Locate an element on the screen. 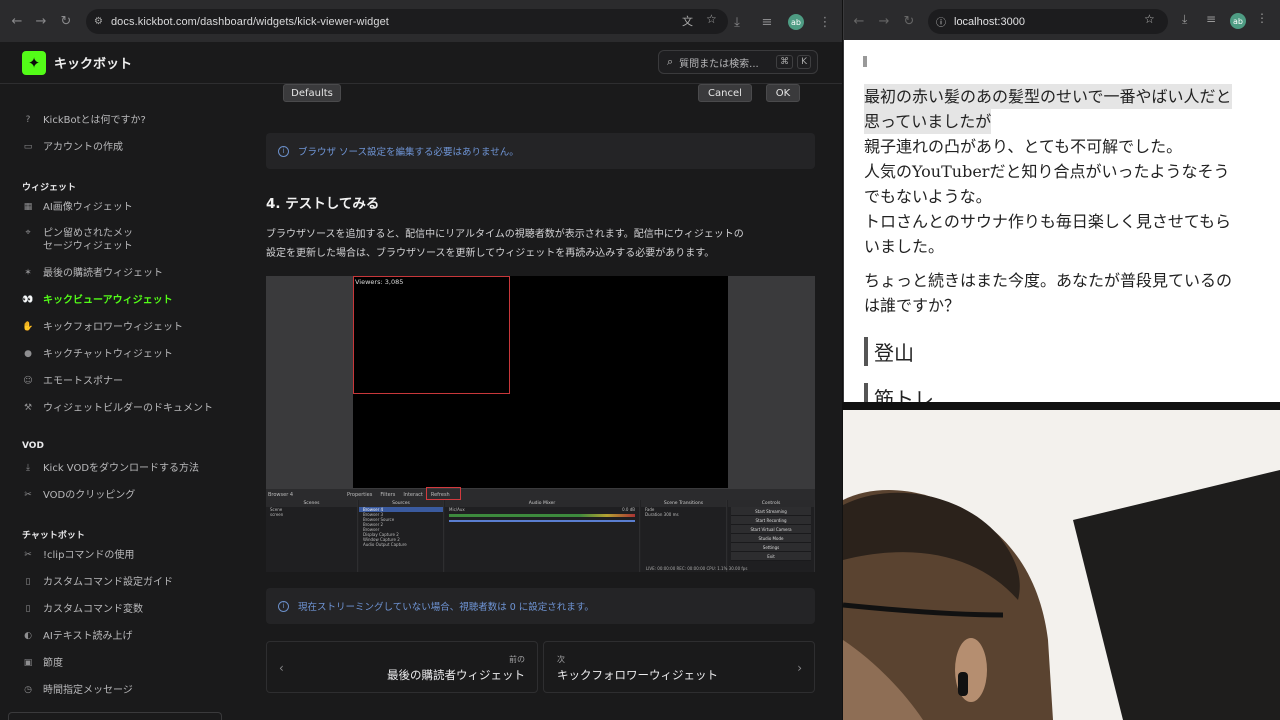 Image resolution: width=1280 pixels, height=720 pixels. sidebar-item-last-subscriber-widget: ✶ 最後の購読者ウィジェット is located at coordinates (92, 273).